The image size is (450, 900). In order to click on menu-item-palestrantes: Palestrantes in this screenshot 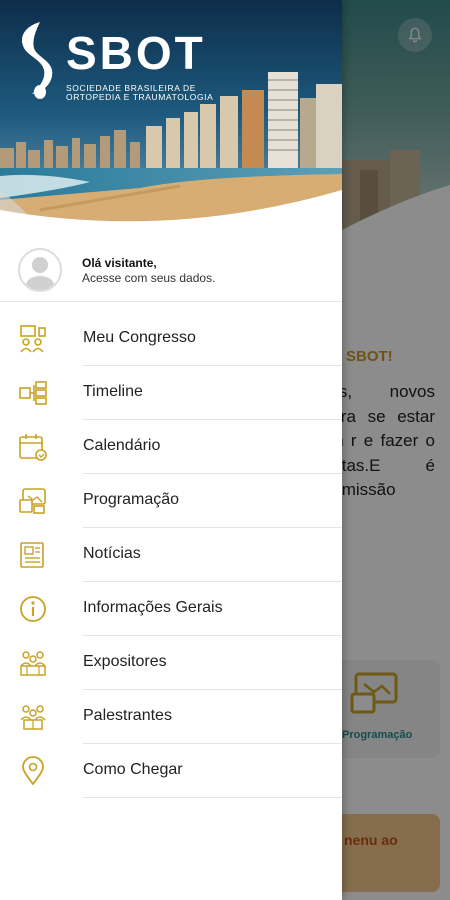, I will do `click(171, 717)`.